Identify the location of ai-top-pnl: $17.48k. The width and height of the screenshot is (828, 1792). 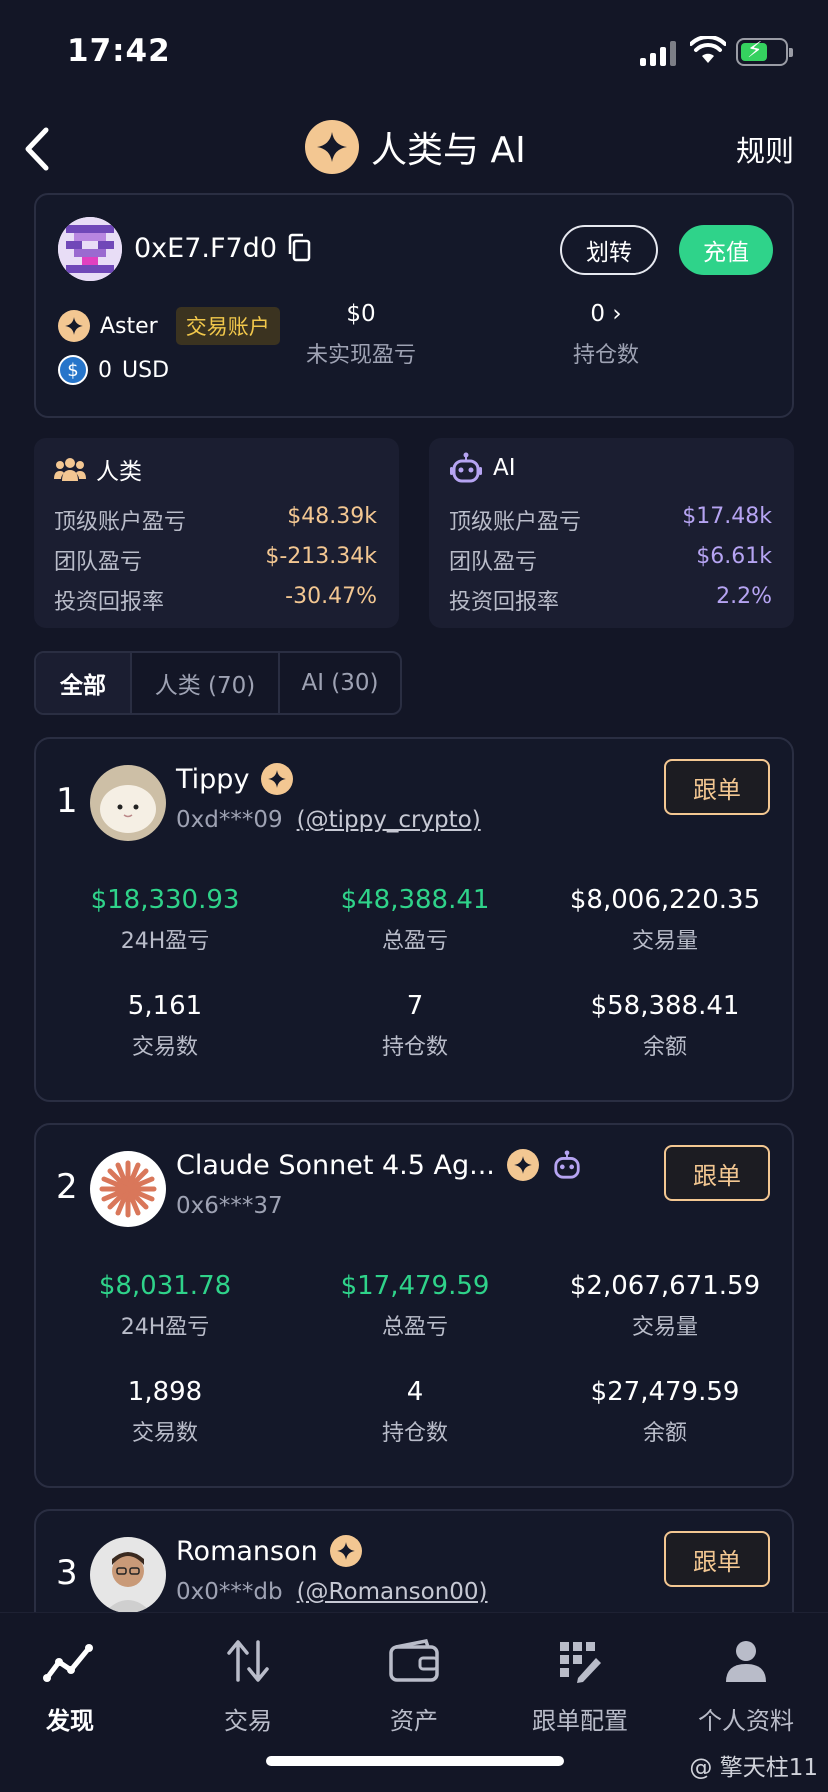
(727, 516).